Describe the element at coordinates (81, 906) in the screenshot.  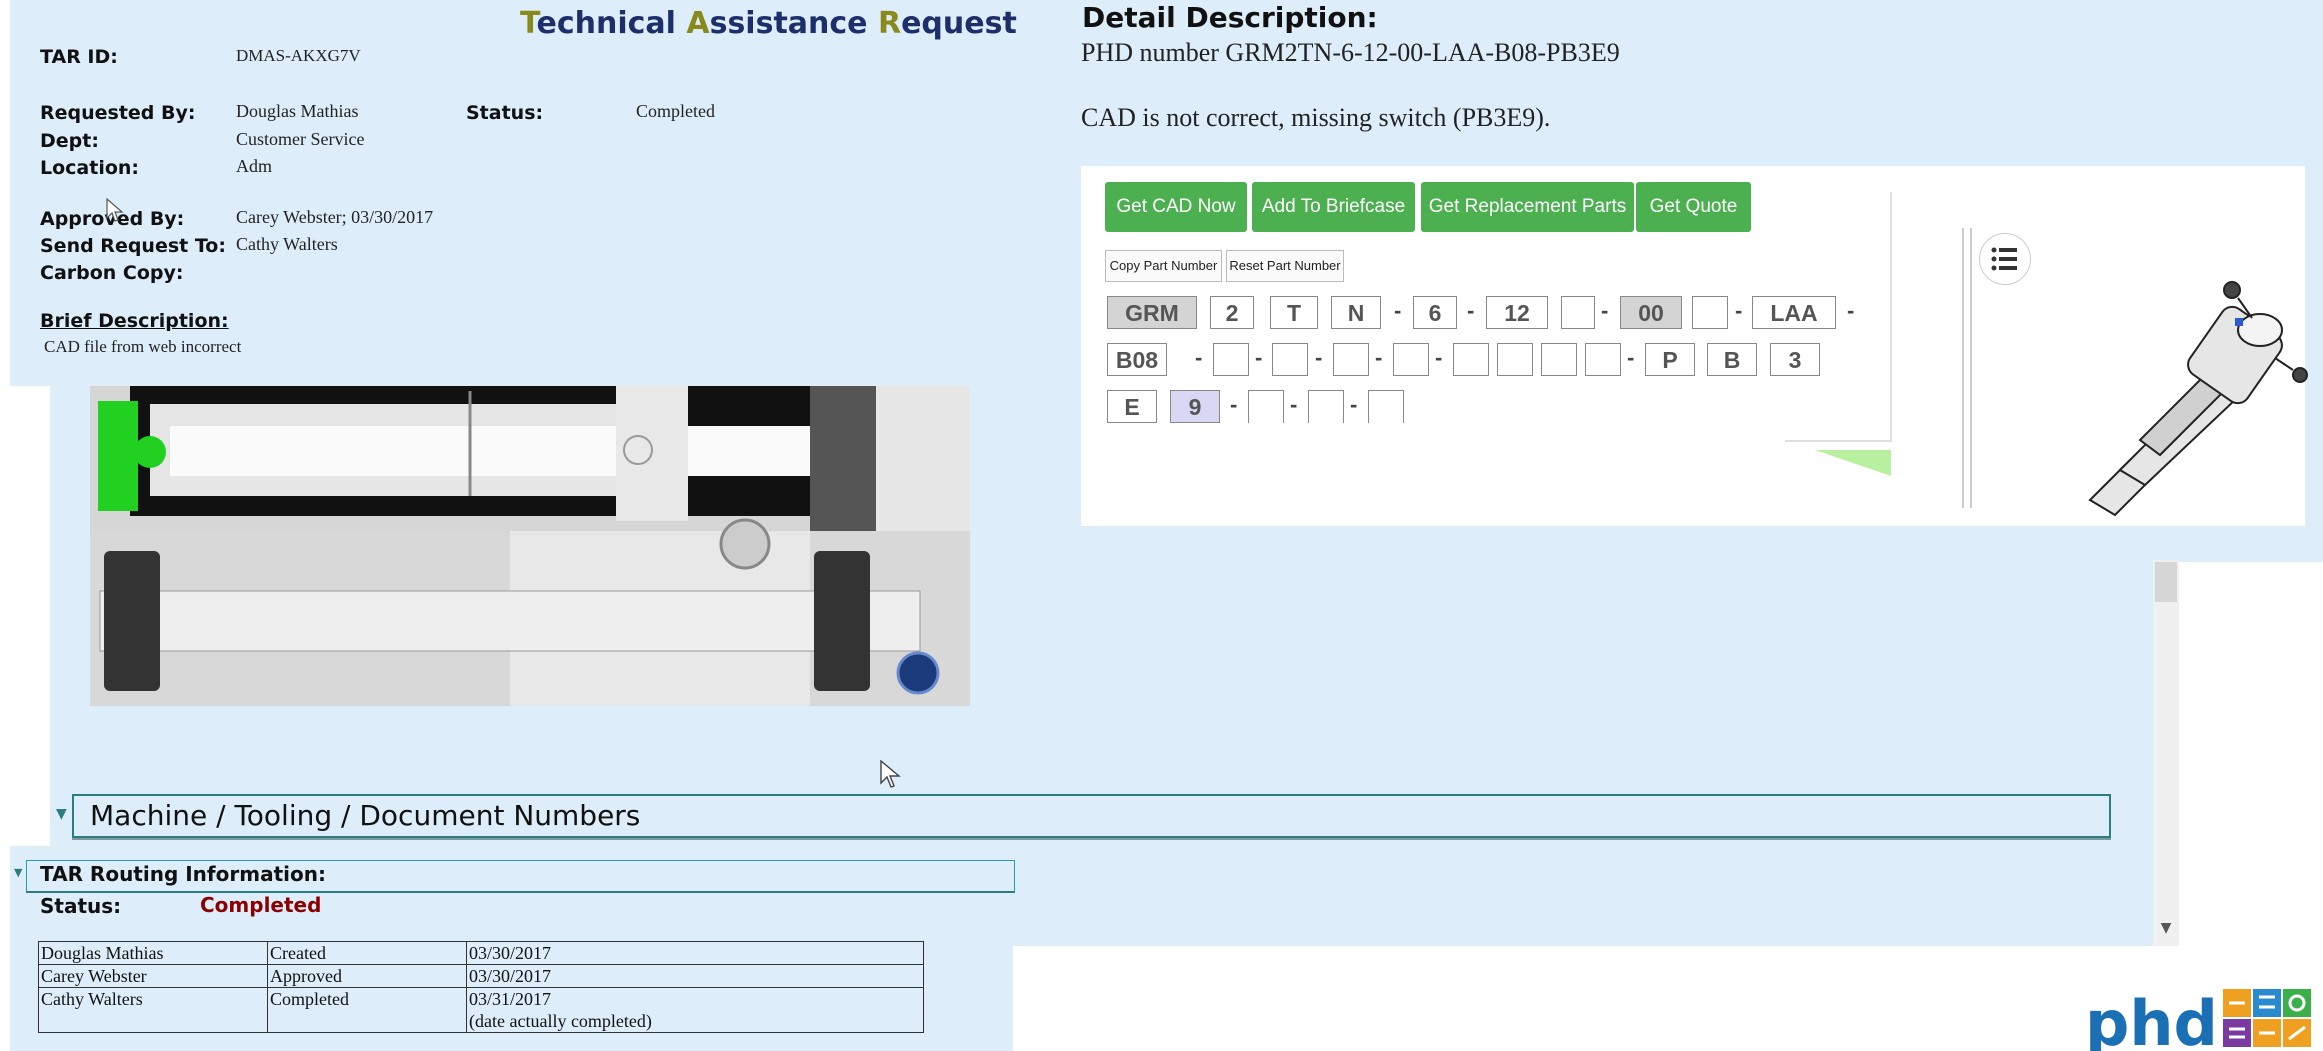
I see `routing-status-label: Status:` at that location.